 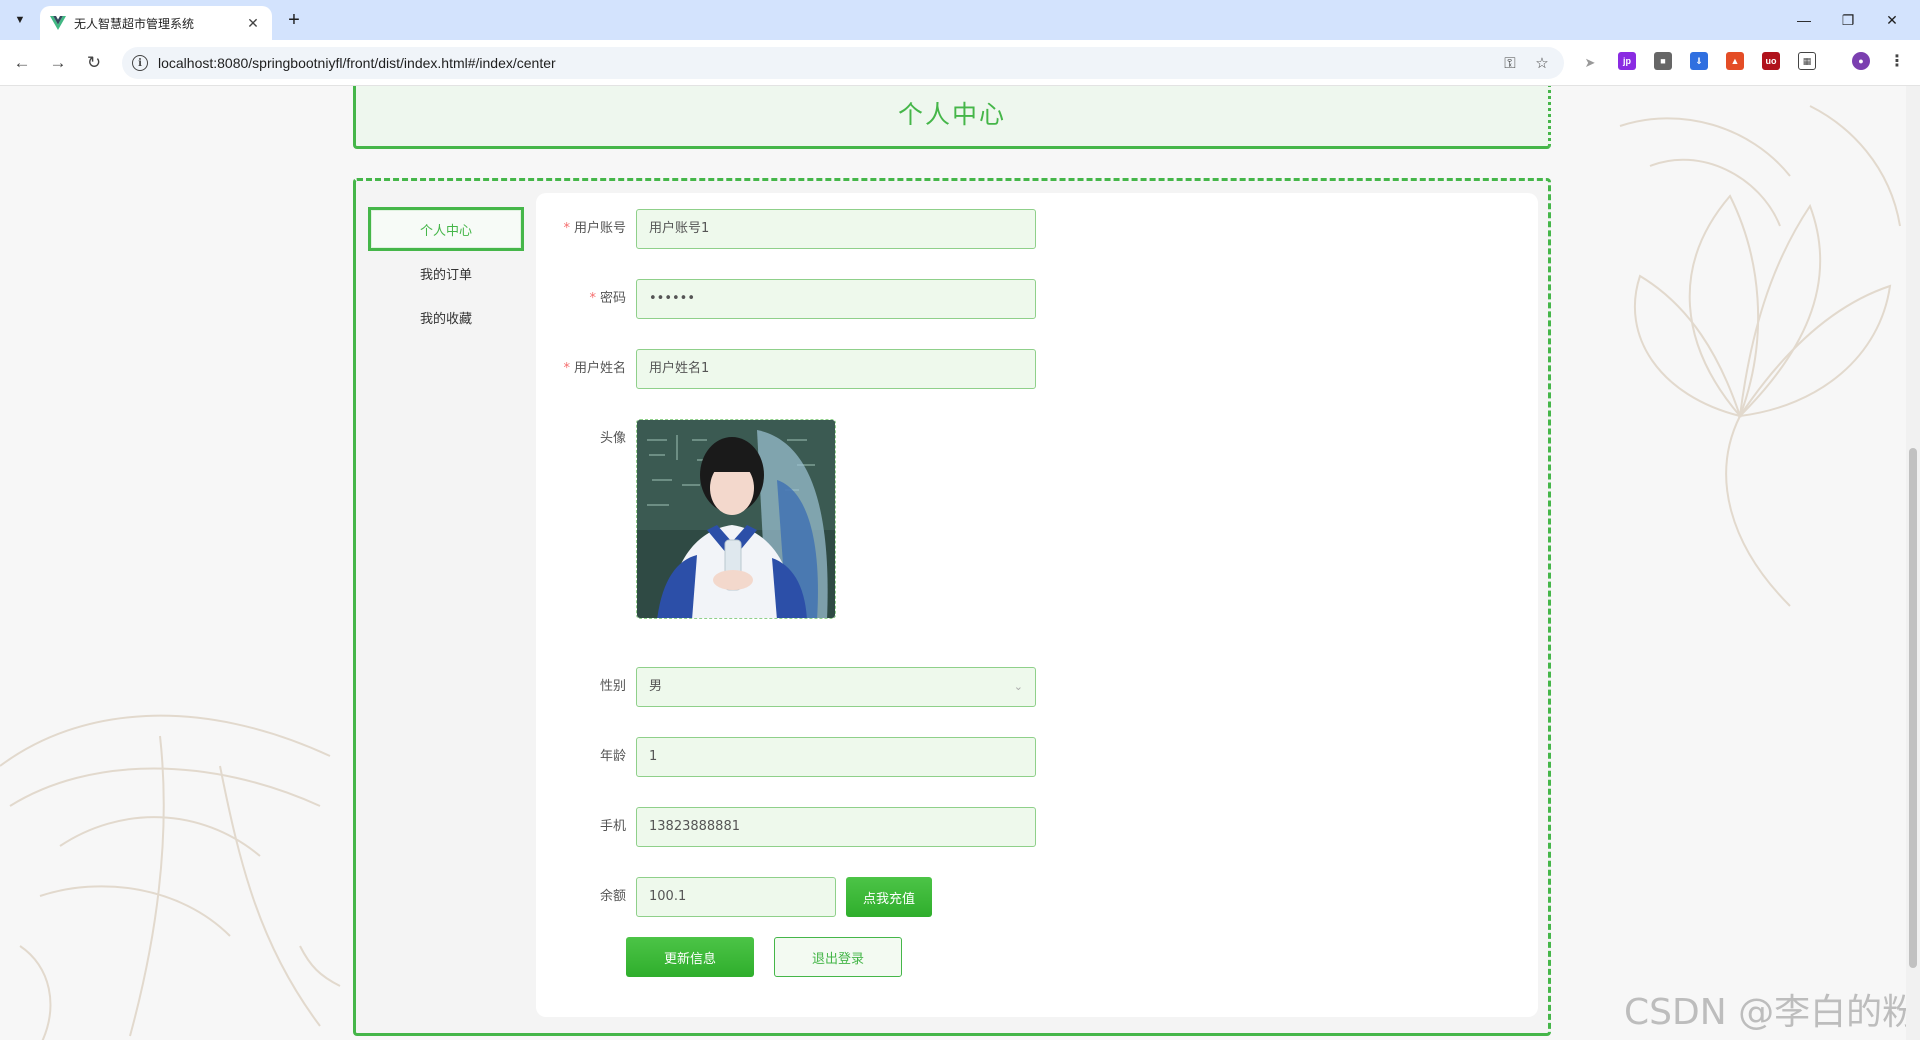 I want to click on chevron-down-icon: ⌄, so click(x=1018, y=686).